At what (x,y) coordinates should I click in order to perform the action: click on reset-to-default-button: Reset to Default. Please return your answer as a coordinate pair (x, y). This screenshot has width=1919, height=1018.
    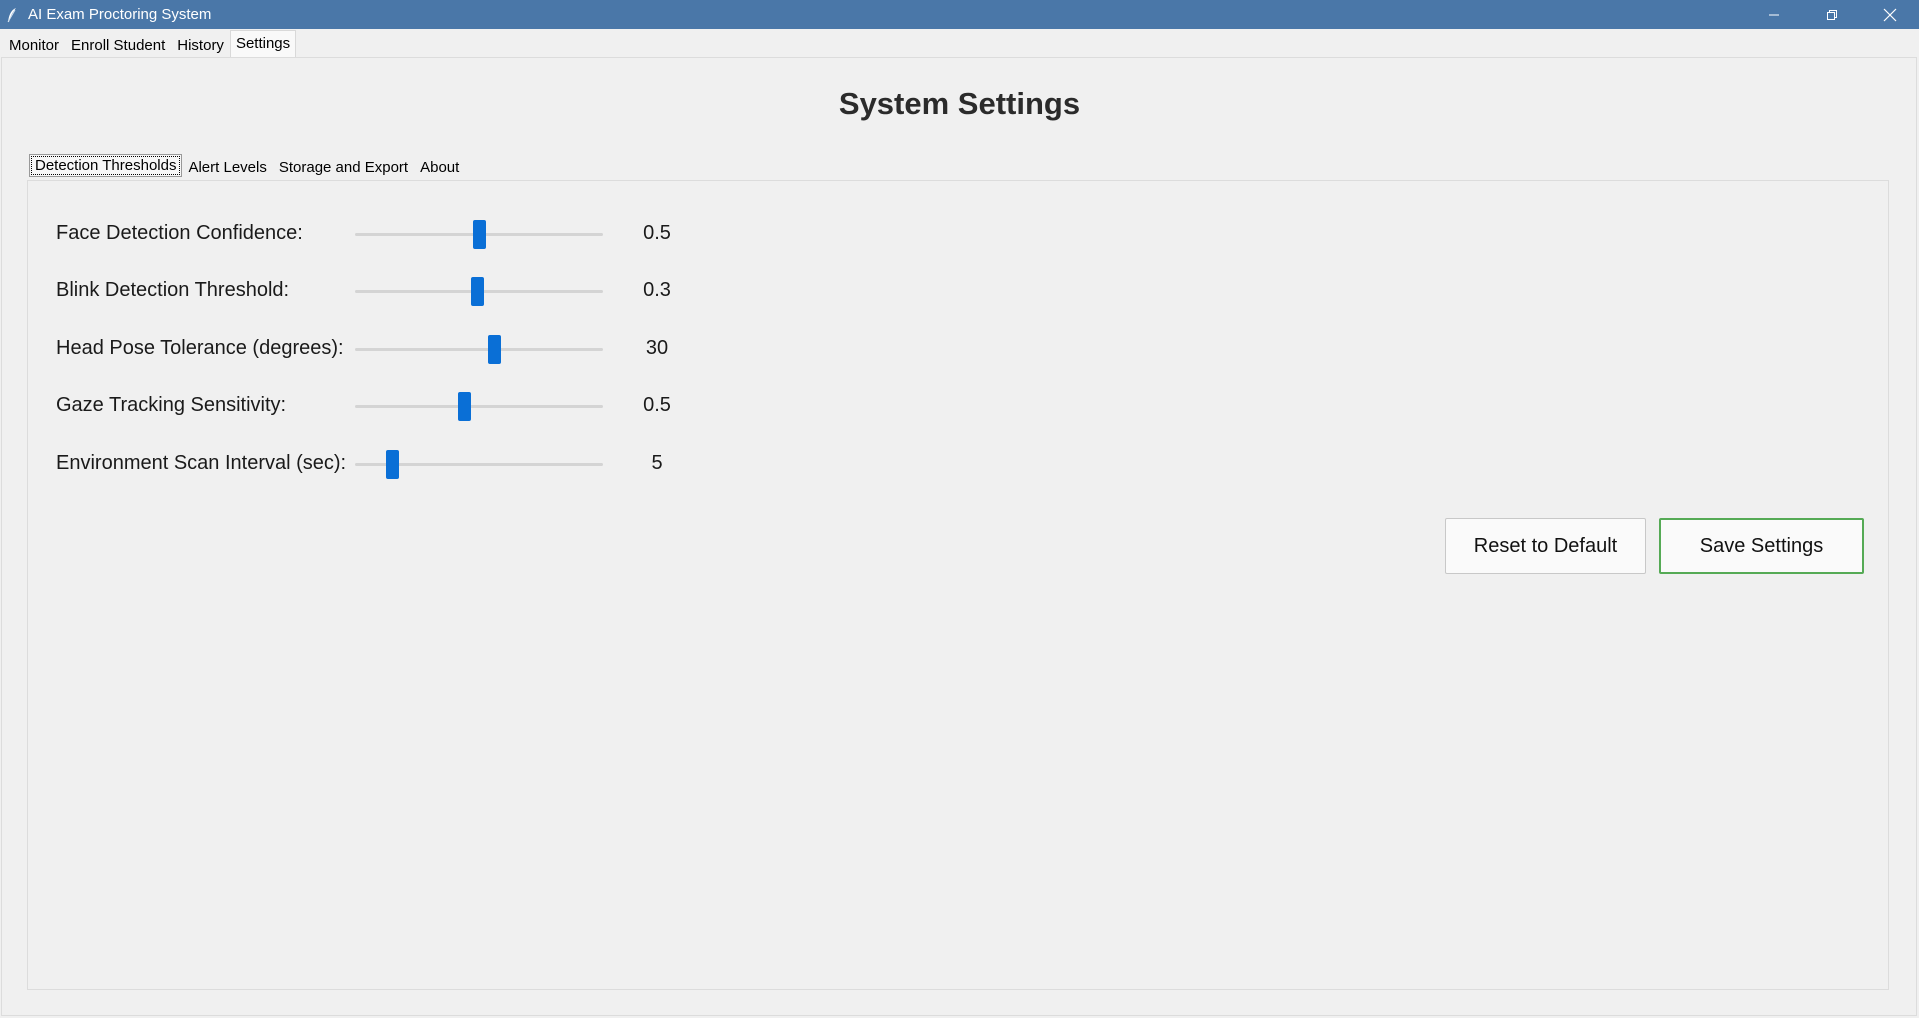
    Looking at the image, I should click on (1545, 546).